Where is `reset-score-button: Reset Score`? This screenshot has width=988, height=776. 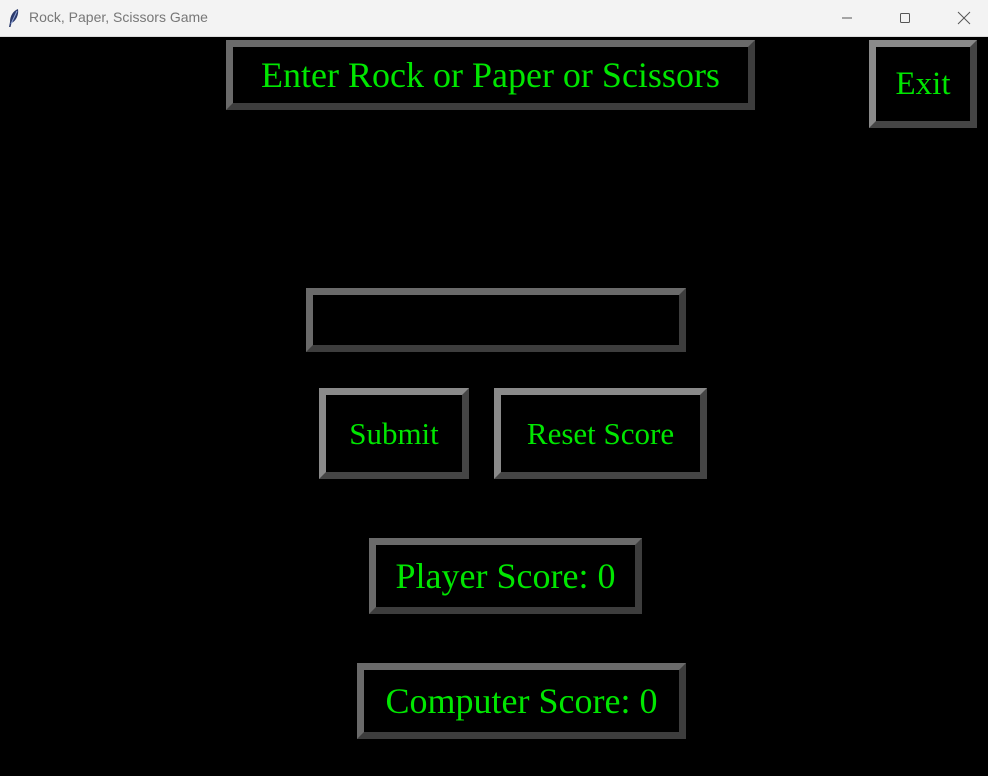 reset-score-button: Reset Score is located at coordinates (600, 433).